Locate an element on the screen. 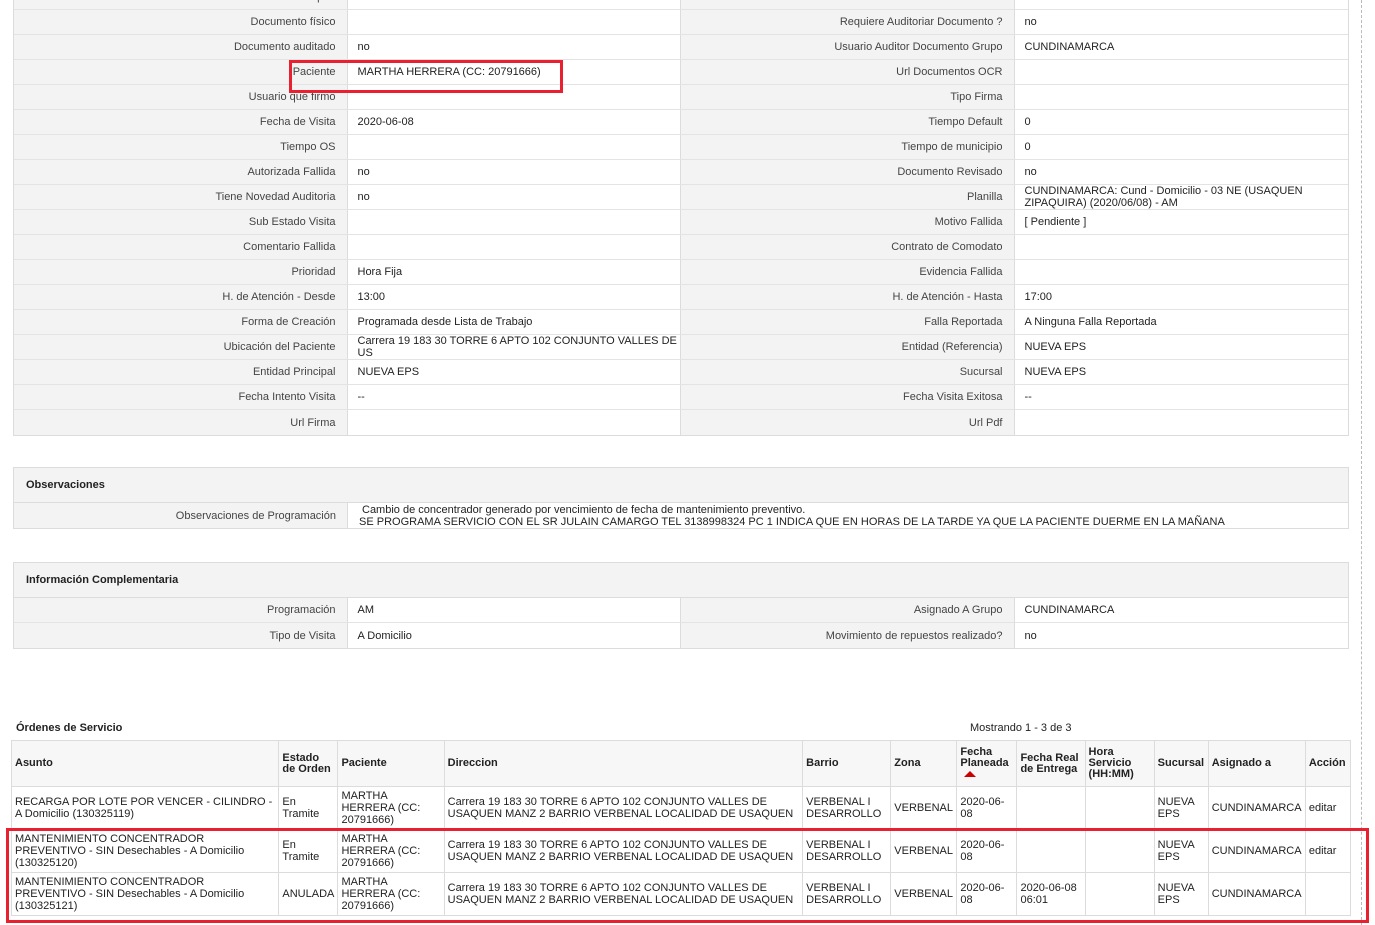  cell-paciente: MARTHA HERRERA (CC: 20791666) is located at coordinates (391, 808).